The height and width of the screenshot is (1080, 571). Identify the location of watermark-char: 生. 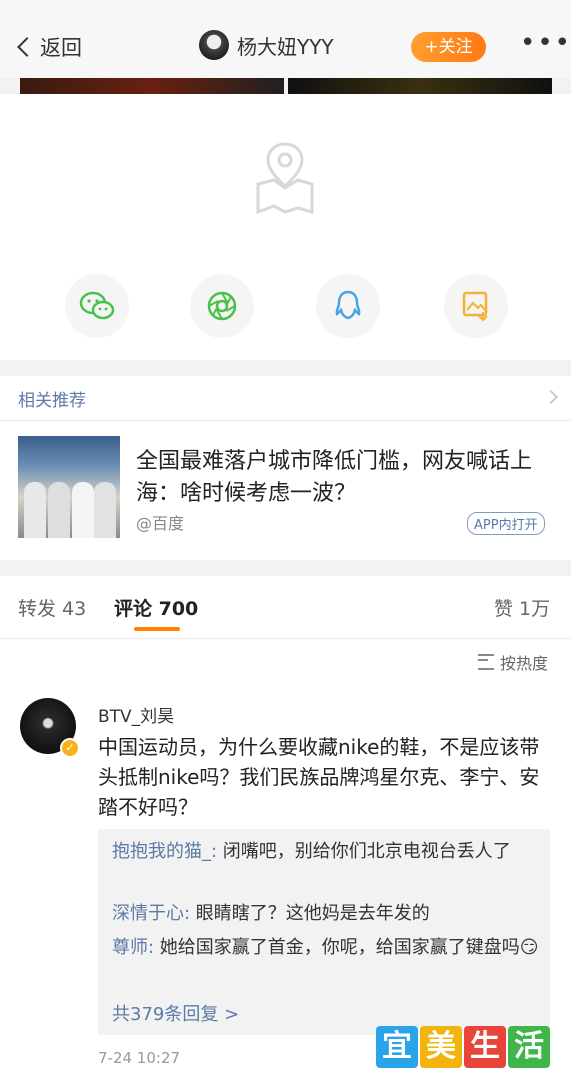
(485, 1047).